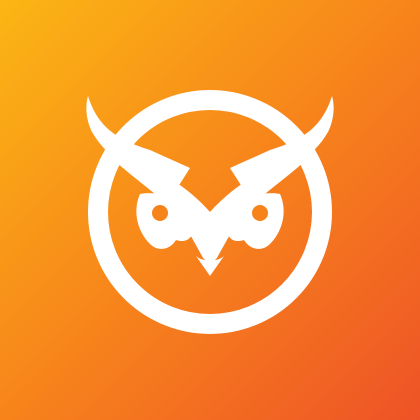 The width and height of the screenshot is (420, 420). What do you see at coordinates (260, 213) in the screenshot?
I see `right-pupil` at bounding box center [260, 213].